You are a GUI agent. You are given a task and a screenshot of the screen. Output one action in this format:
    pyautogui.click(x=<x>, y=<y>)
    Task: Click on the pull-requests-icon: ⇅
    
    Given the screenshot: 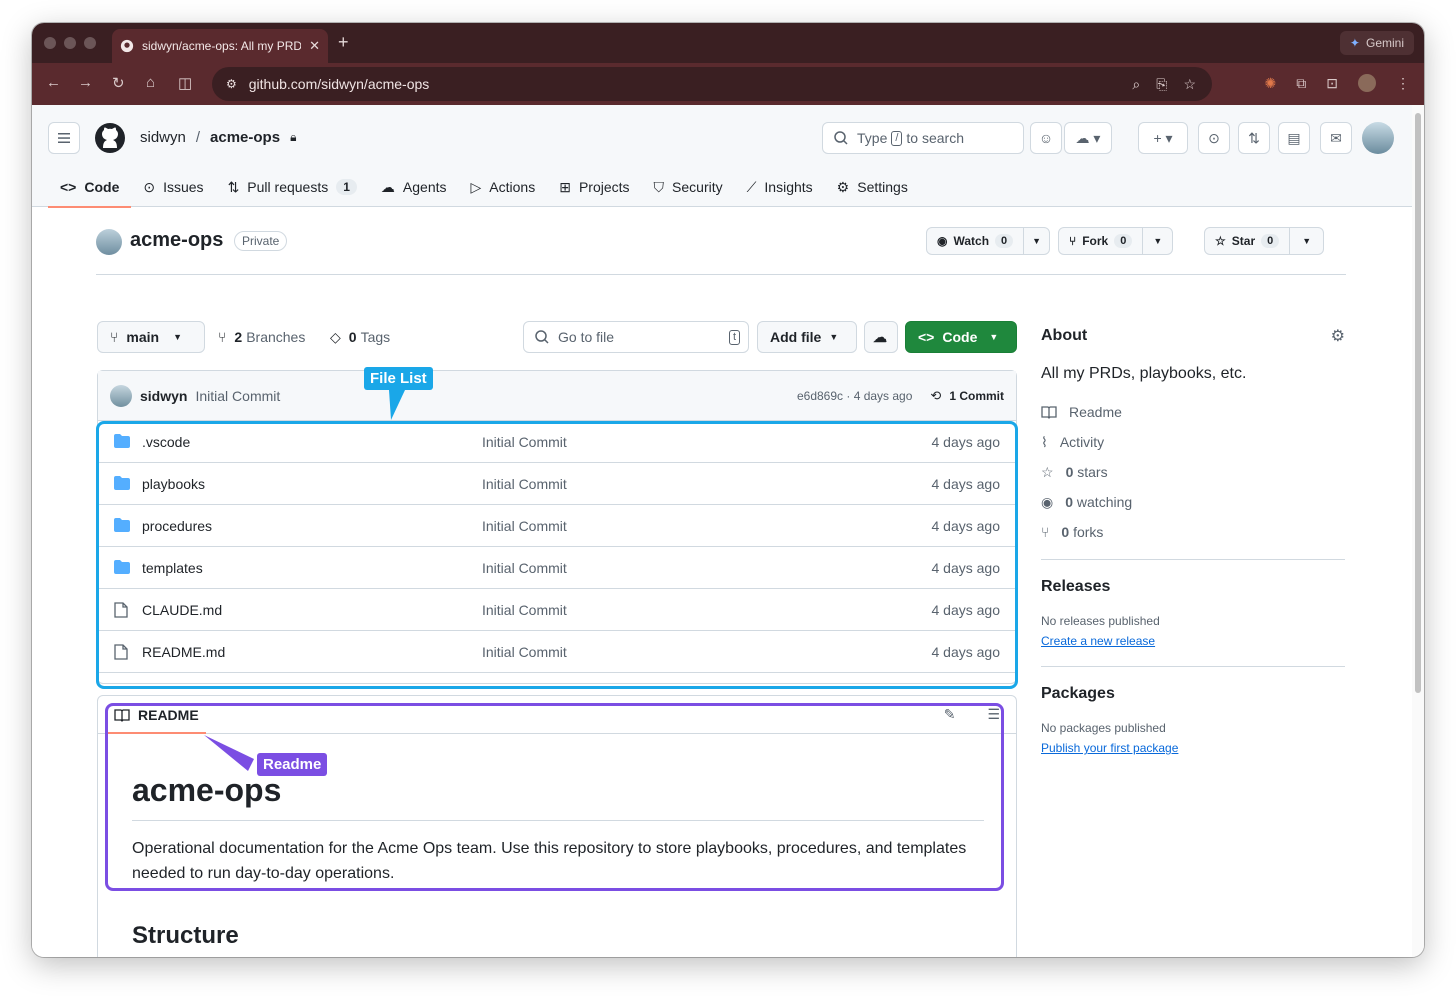 What is the action you would take?
    pyautogui.click(x=1254, y=138)
    